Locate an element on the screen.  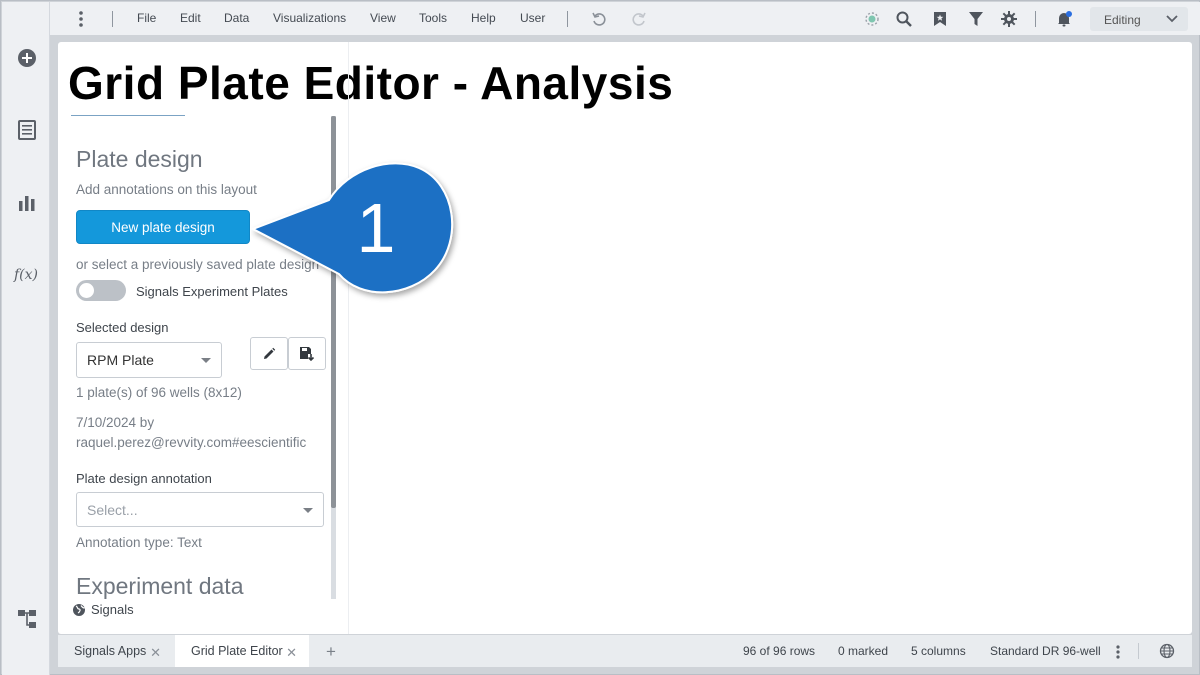
callout-number: 1 is located at coordinates (376, 228).